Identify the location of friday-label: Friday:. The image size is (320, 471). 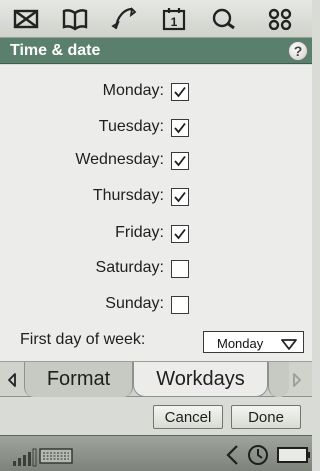
(139, 232).